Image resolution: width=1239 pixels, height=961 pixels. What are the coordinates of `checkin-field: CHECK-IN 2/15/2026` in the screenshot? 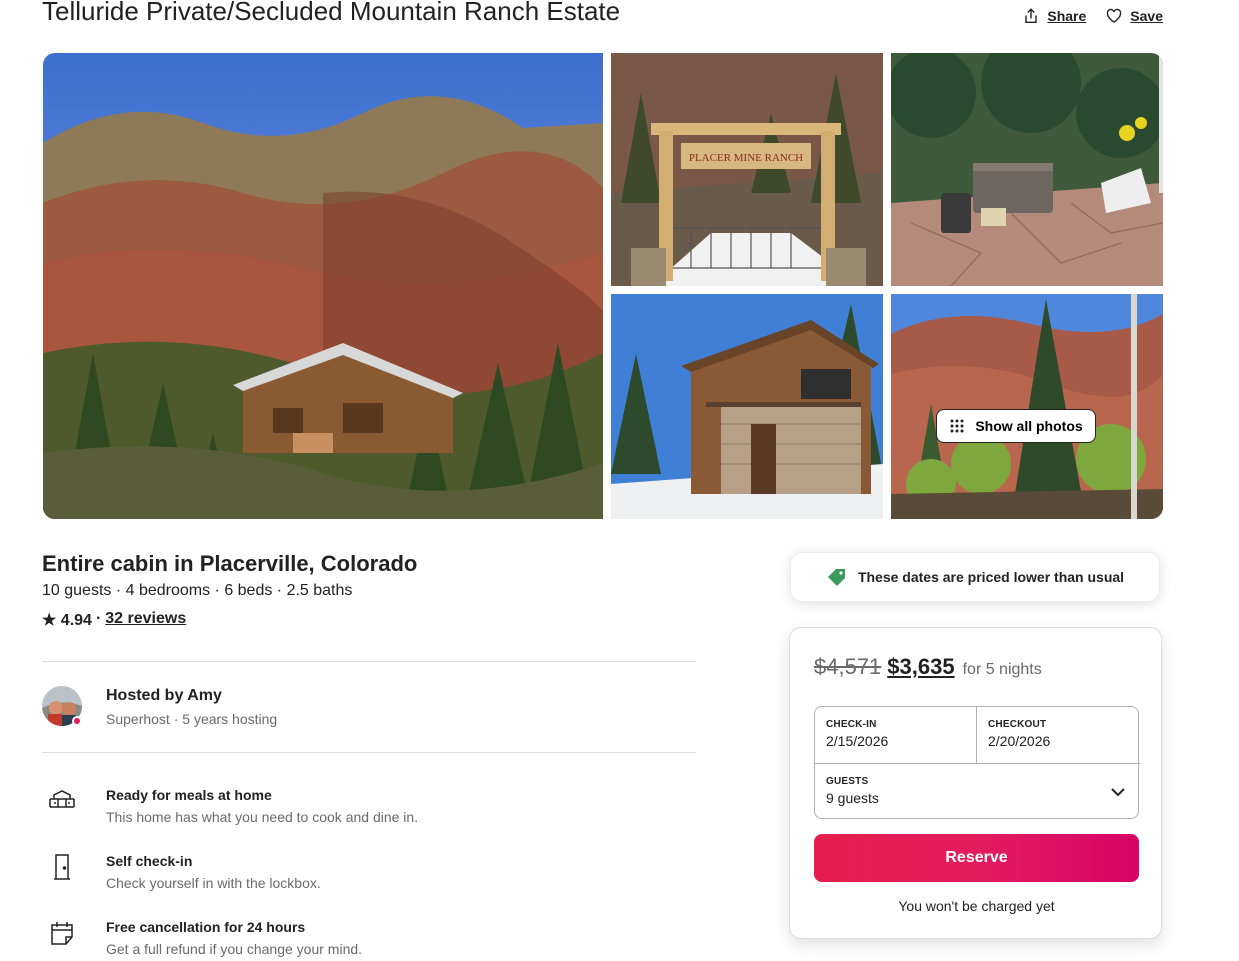 It's located at (896, 735).